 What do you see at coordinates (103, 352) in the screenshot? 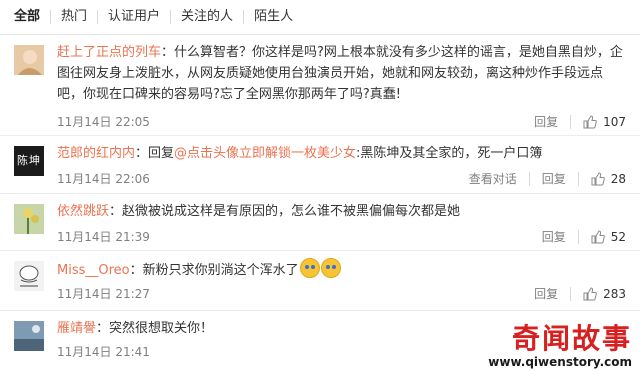
I see `comment-time: 11月14日 21:41` at bounding box center [103, 352].